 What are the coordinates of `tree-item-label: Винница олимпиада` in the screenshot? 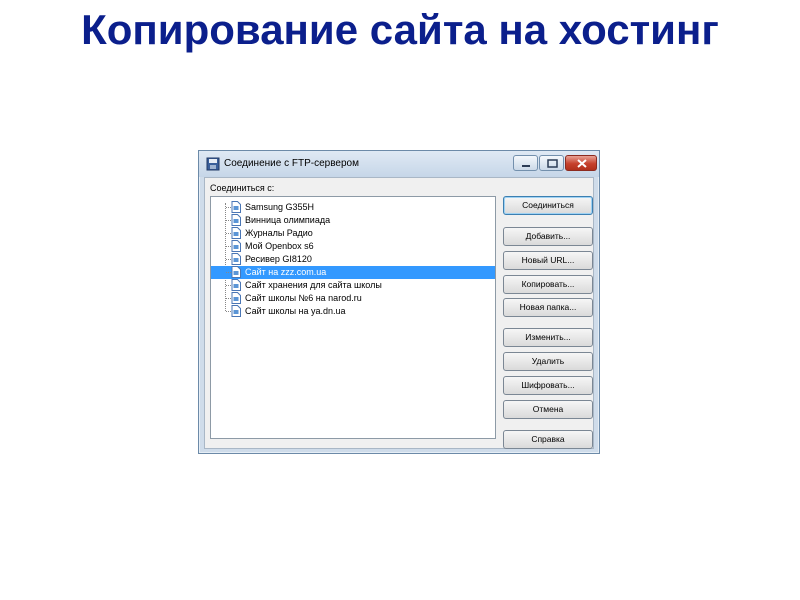 It's located at (288, 220).